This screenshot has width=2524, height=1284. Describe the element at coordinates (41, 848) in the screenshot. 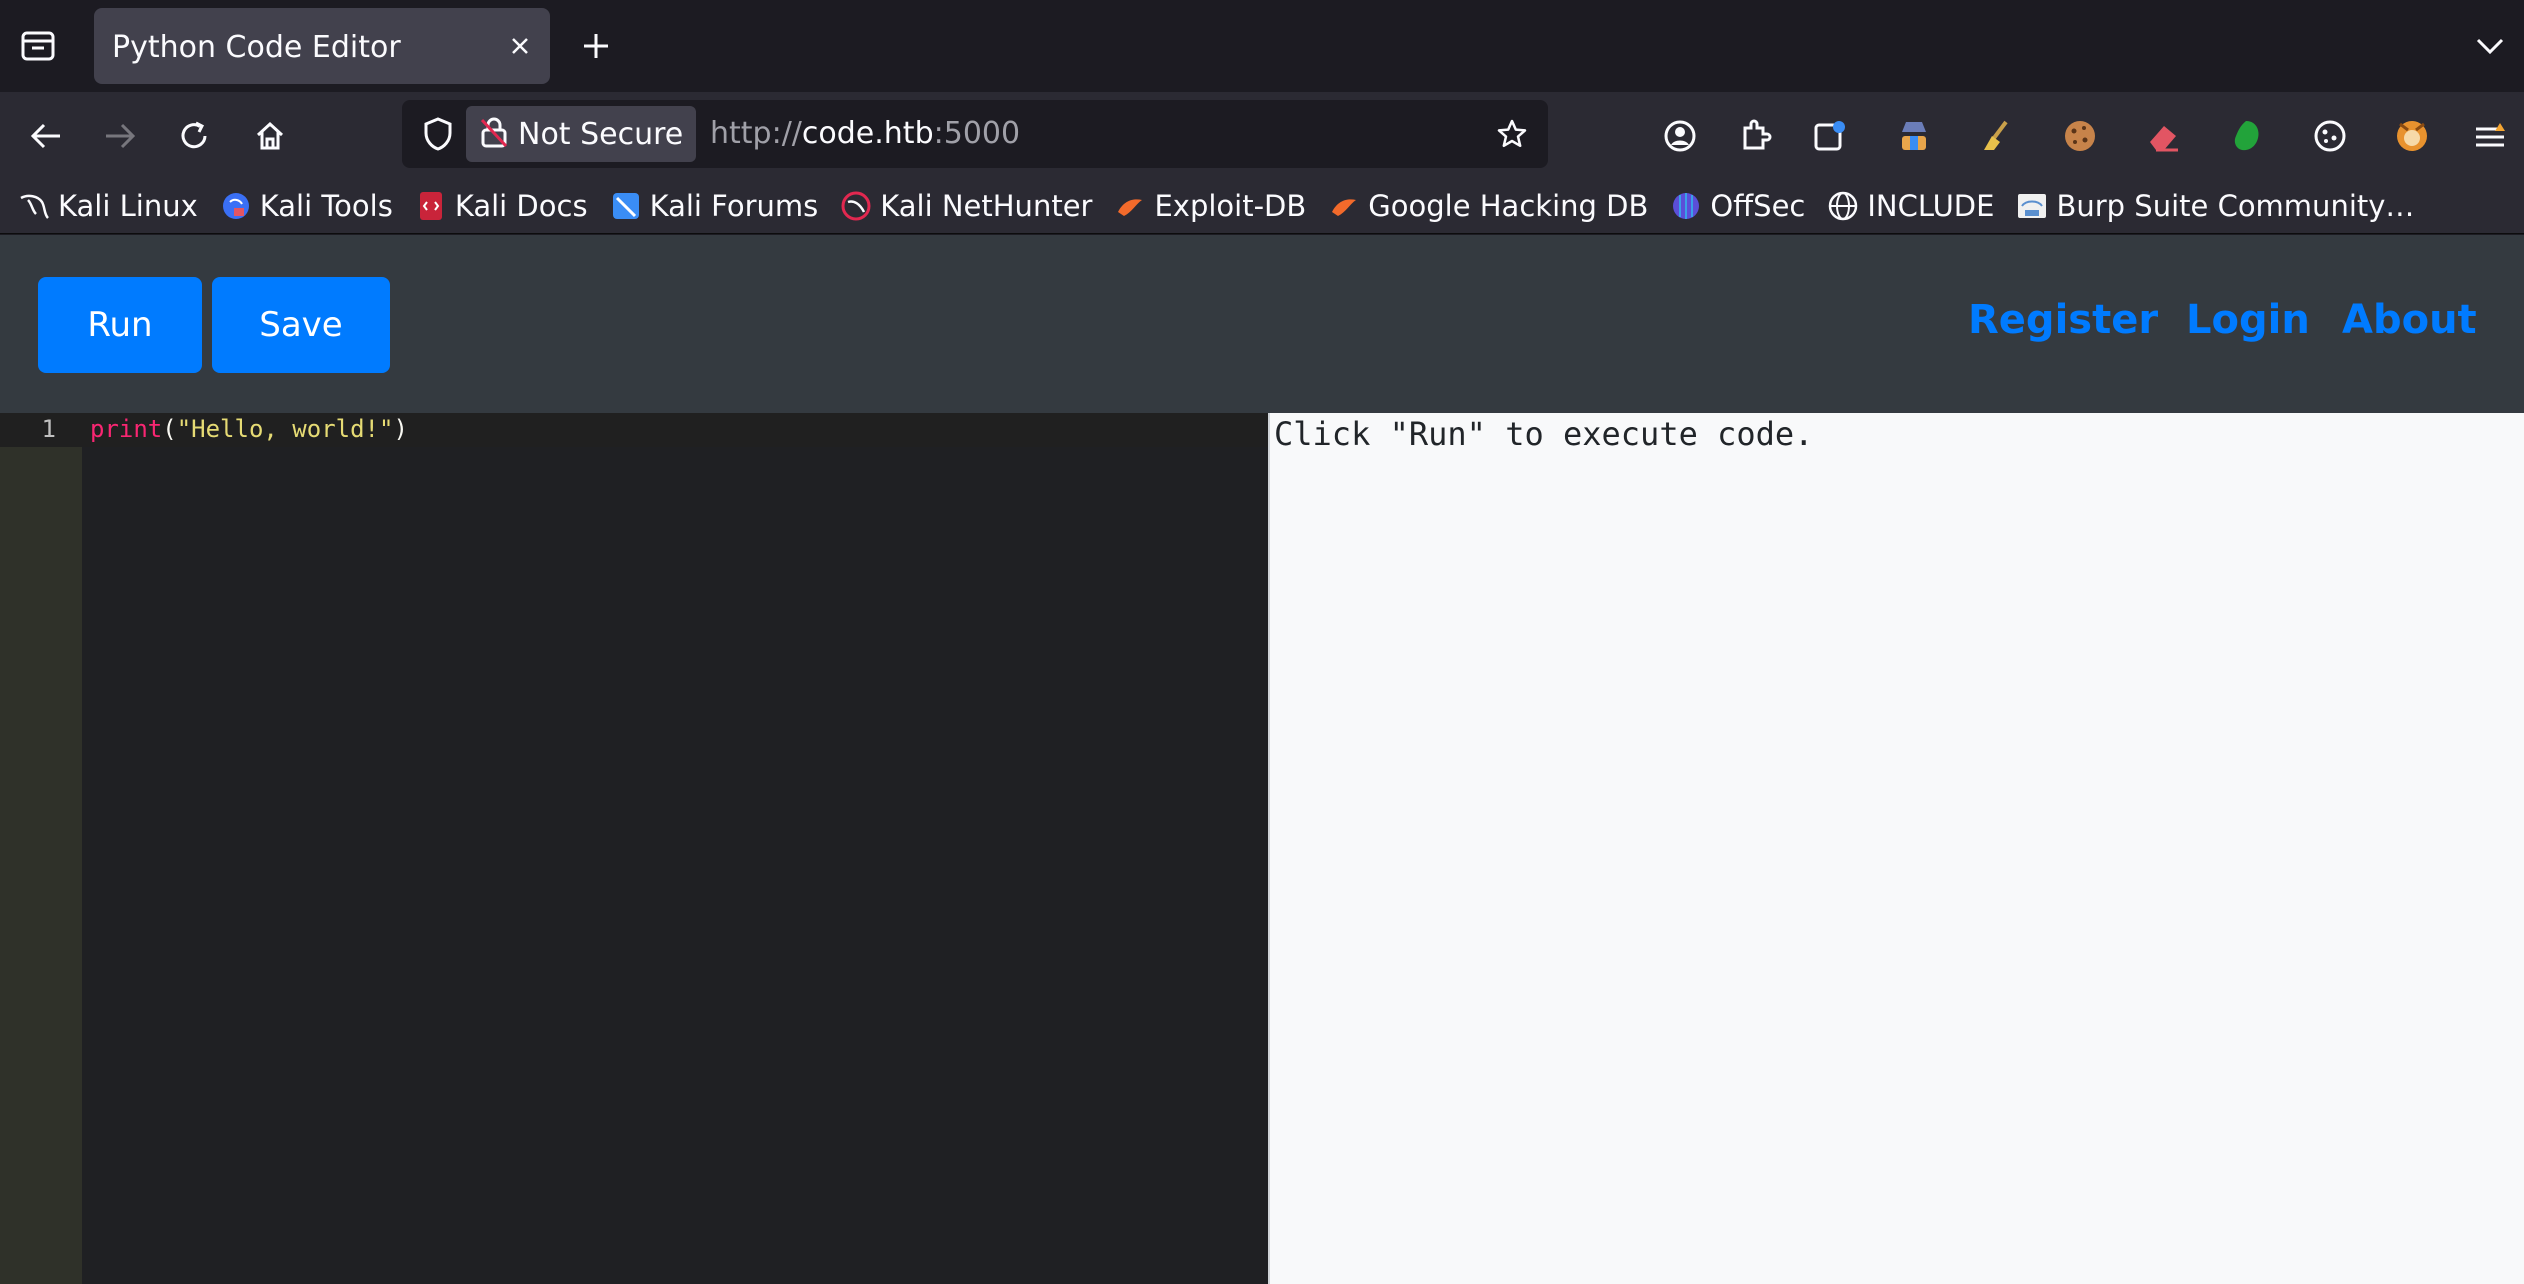

I see `line-number-gutter` at that location.